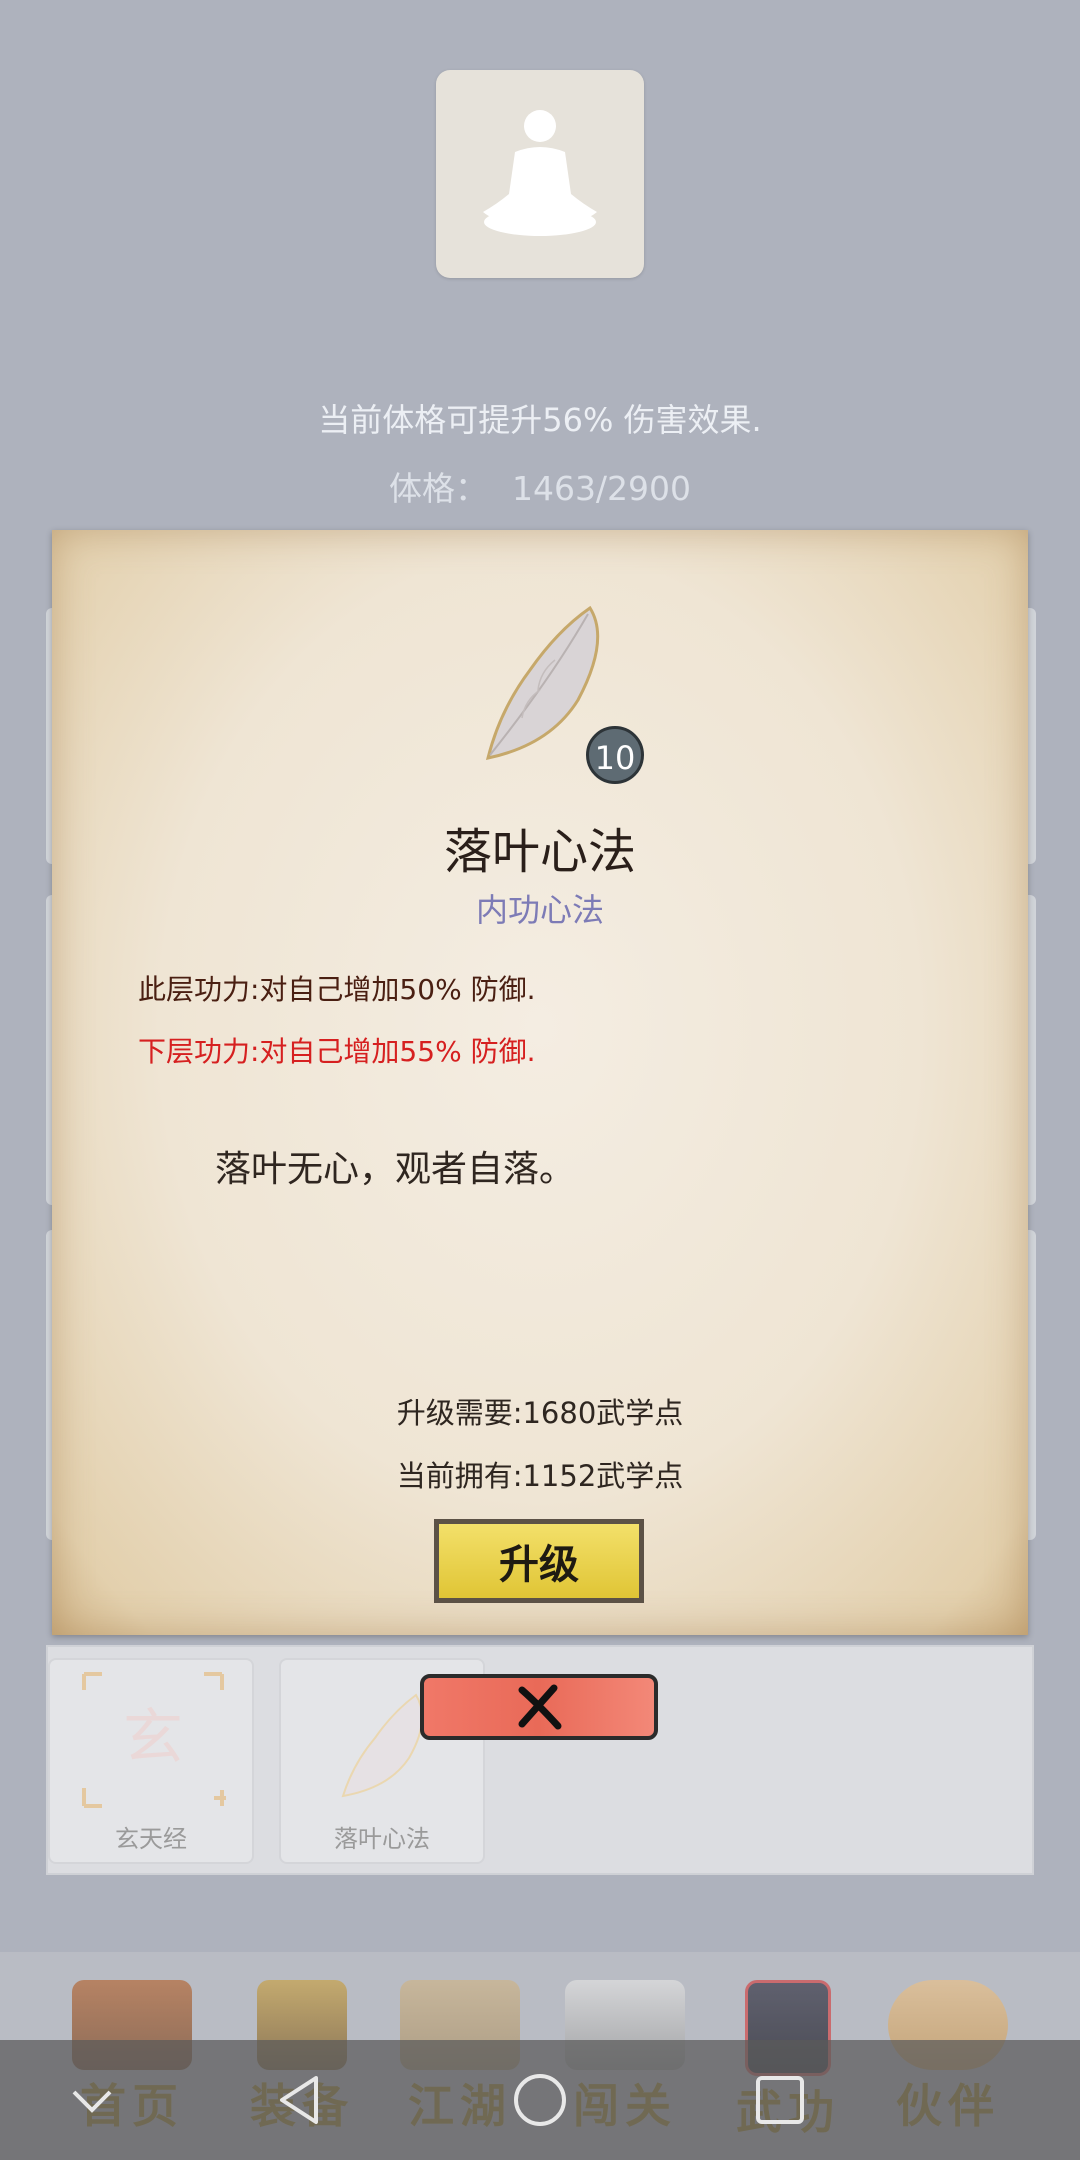 The width and height of the screenshot is (1080, 2160). What do you see at coordinates (540, 420) in the screenshot?
I see `stat-description: 当前体格可提升56% 伤害效果.` at bounding box center [540, 420].